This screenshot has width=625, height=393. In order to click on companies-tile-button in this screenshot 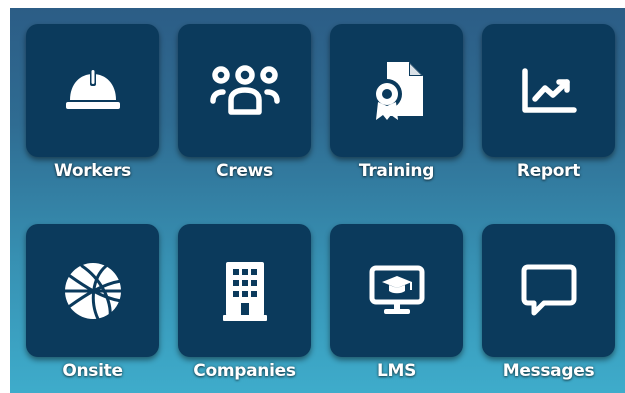, I will do `click(244, 290)`.